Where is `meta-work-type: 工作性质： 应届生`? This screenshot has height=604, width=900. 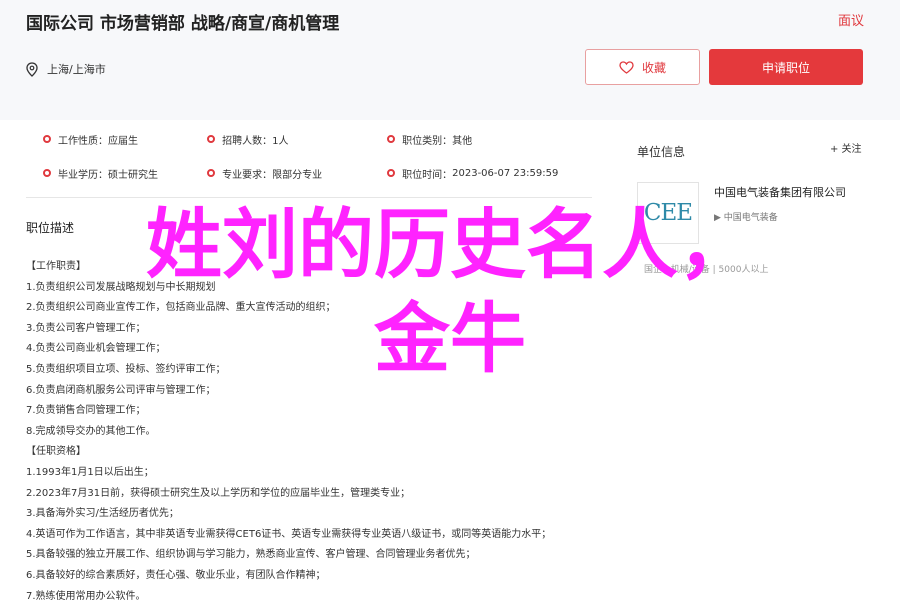 meta-work-type: 工作性质： 应届生 is located at coordinates (116, 139).